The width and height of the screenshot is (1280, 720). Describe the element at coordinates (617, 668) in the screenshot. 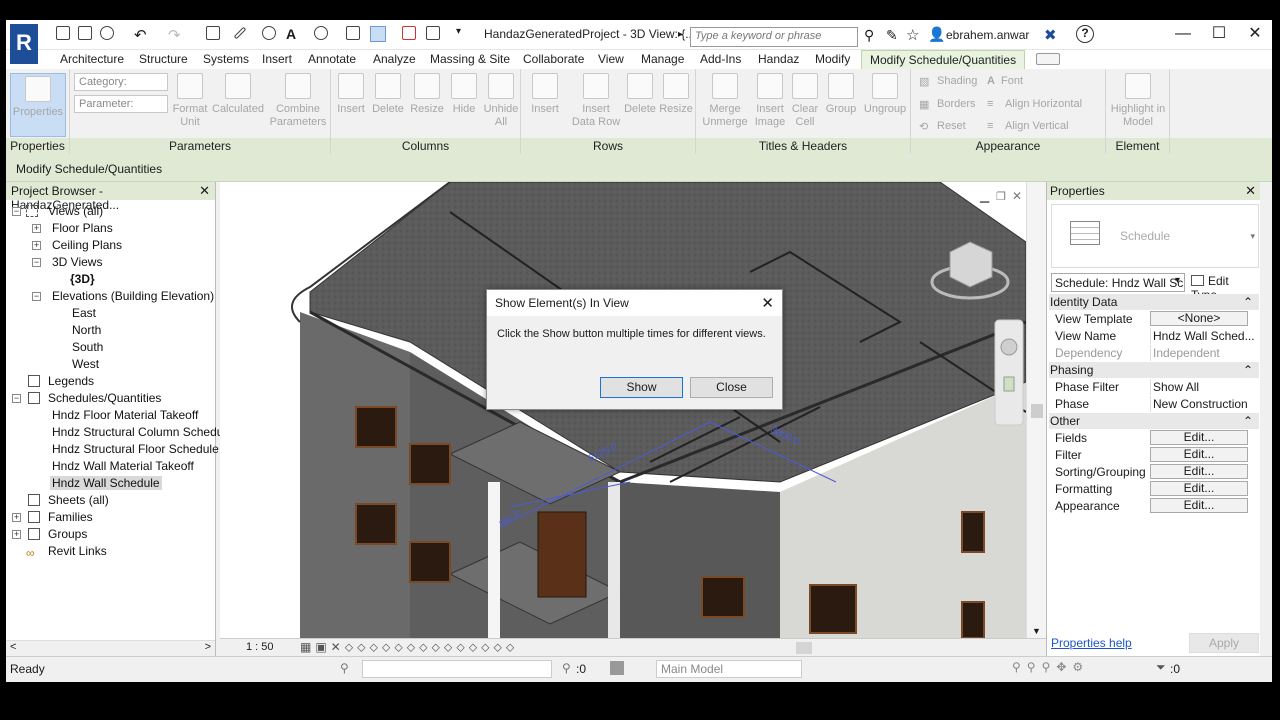

I see `design-options-icon` at that location.